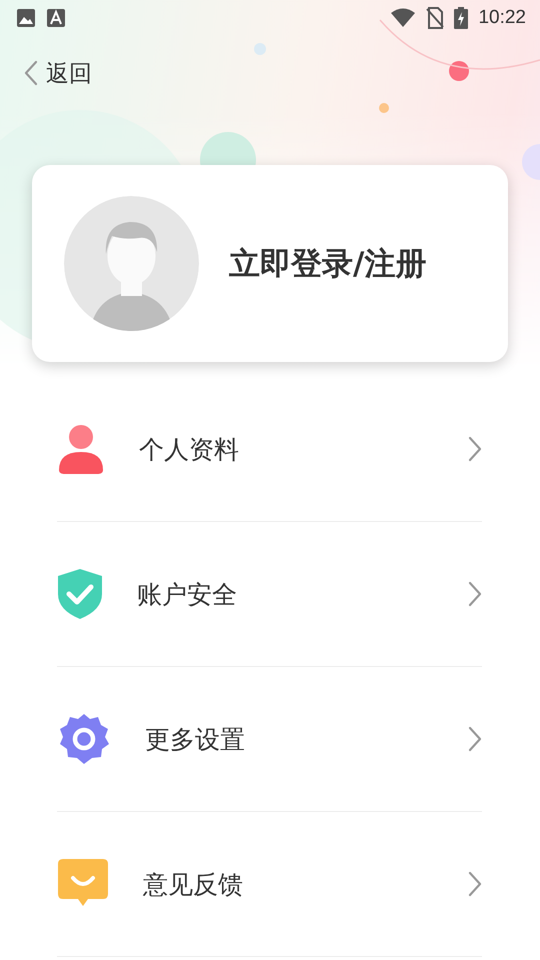 The width and height of the screenshot is (540, 960). Describe the element at coordinates (131, 263) in the screenshot. I see `avatar-icon` at that location.